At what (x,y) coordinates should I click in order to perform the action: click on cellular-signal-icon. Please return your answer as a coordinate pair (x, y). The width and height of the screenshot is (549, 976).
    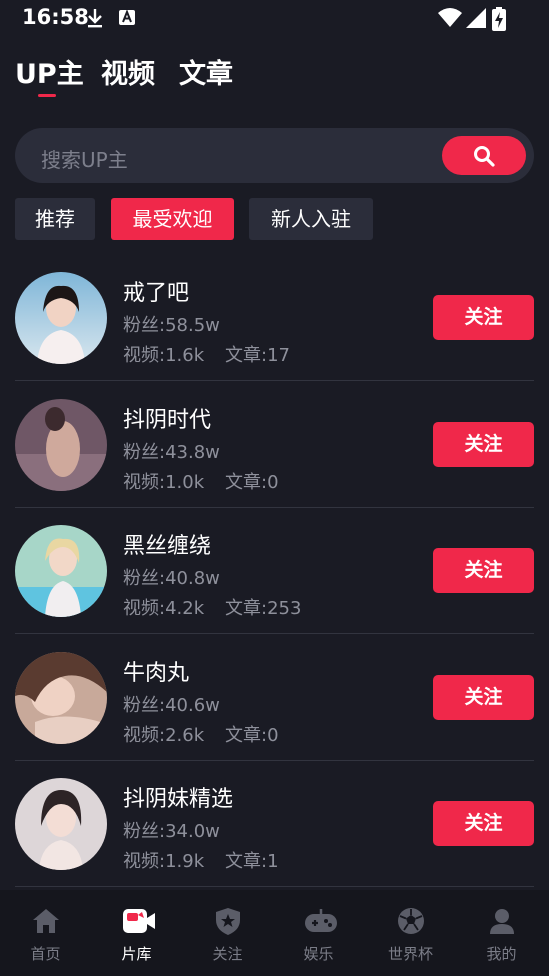
    Looking at the image, I should click on (476, 18).